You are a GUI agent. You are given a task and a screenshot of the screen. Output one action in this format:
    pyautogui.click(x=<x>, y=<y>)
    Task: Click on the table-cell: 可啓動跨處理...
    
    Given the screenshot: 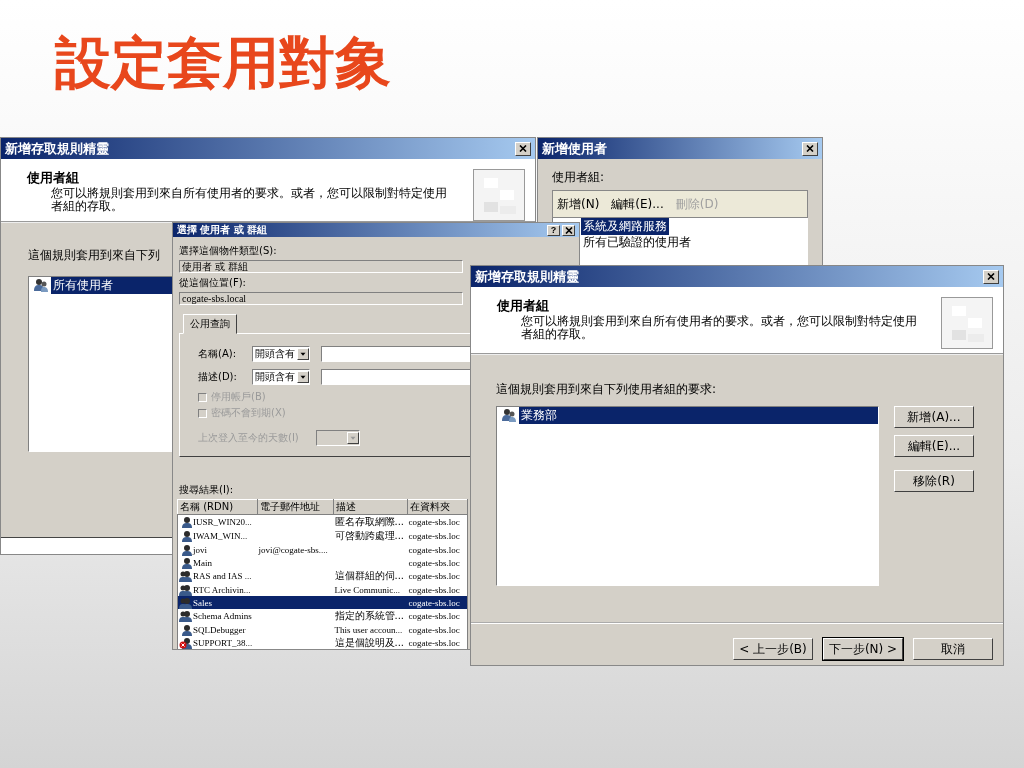 What is the action you would take?
    pyautogui.click(x=369, y=535)
    